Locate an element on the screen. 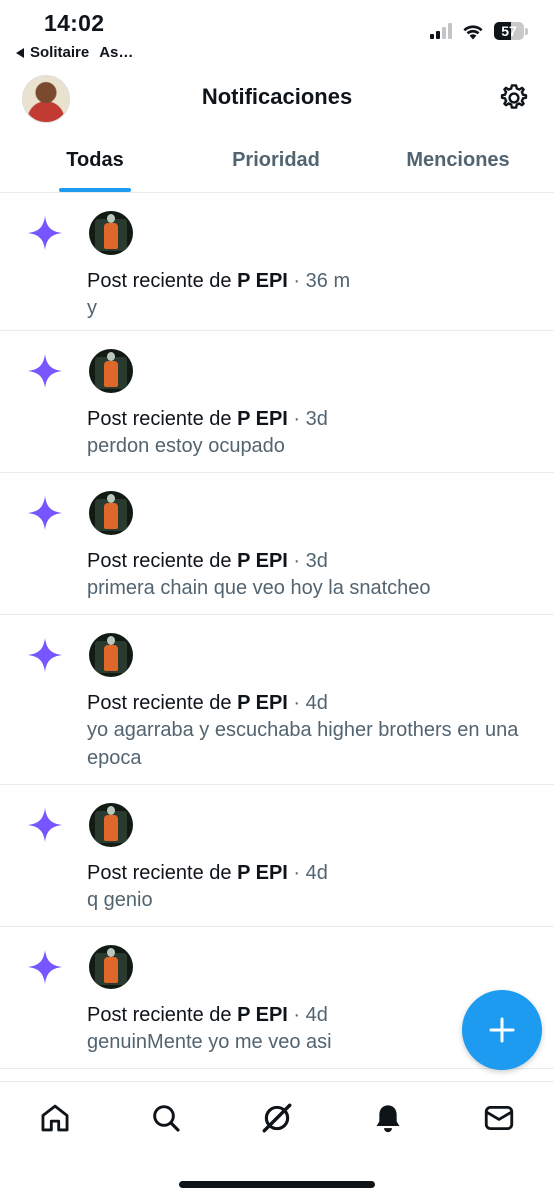 The image size is (554, 1200). tab-prioridad: Prioridad is located at coordinates (276, 161).